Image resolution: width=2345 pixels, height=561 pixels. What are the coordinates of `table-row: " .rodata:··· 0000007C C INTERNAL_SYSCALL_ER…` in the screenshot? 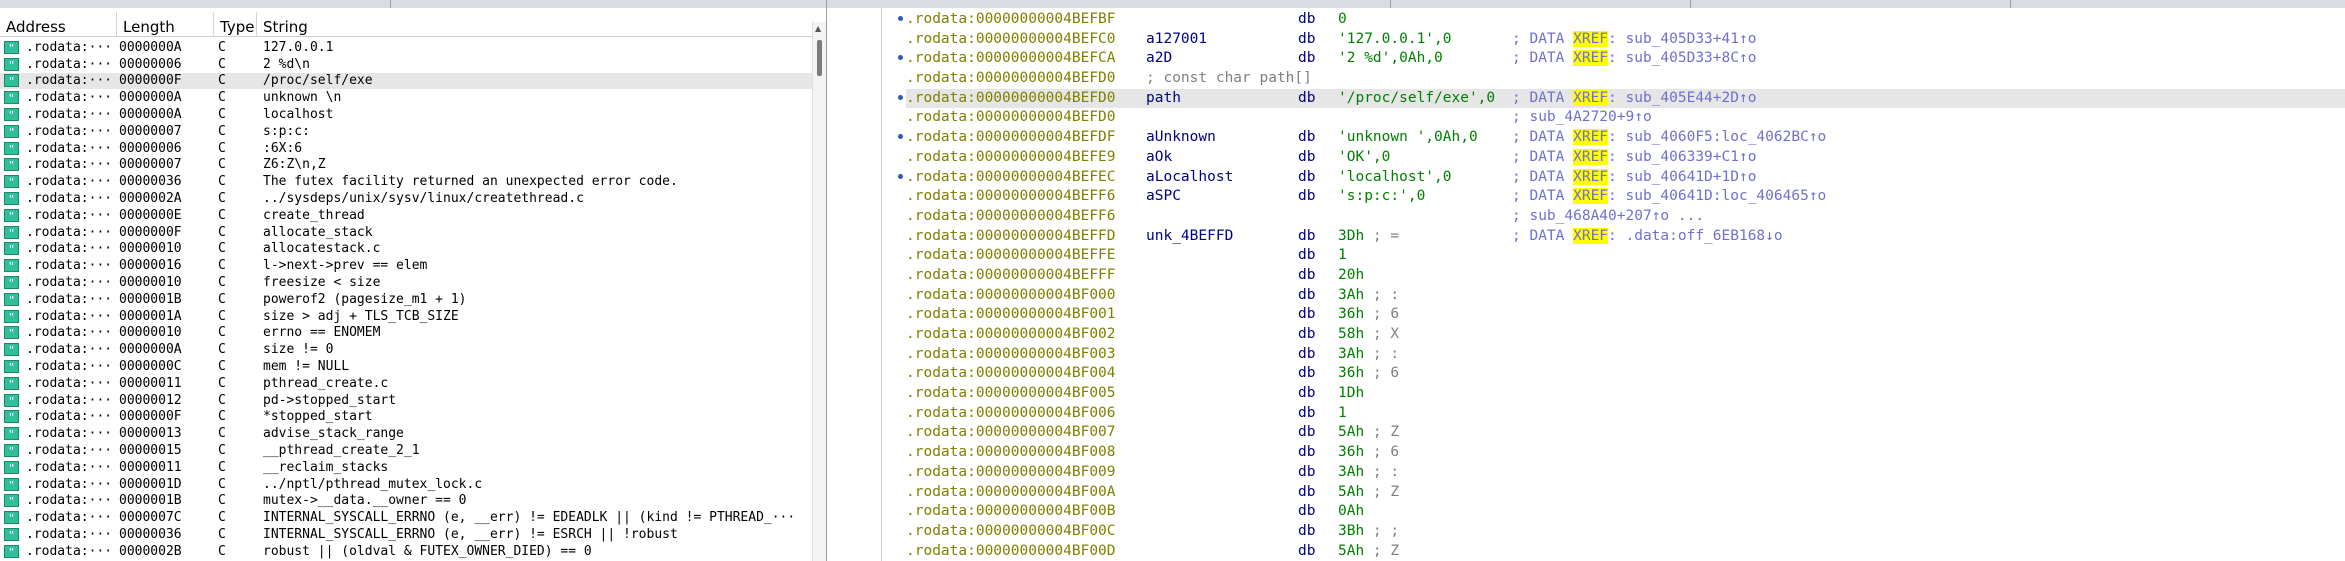 It's located at (406, 517).